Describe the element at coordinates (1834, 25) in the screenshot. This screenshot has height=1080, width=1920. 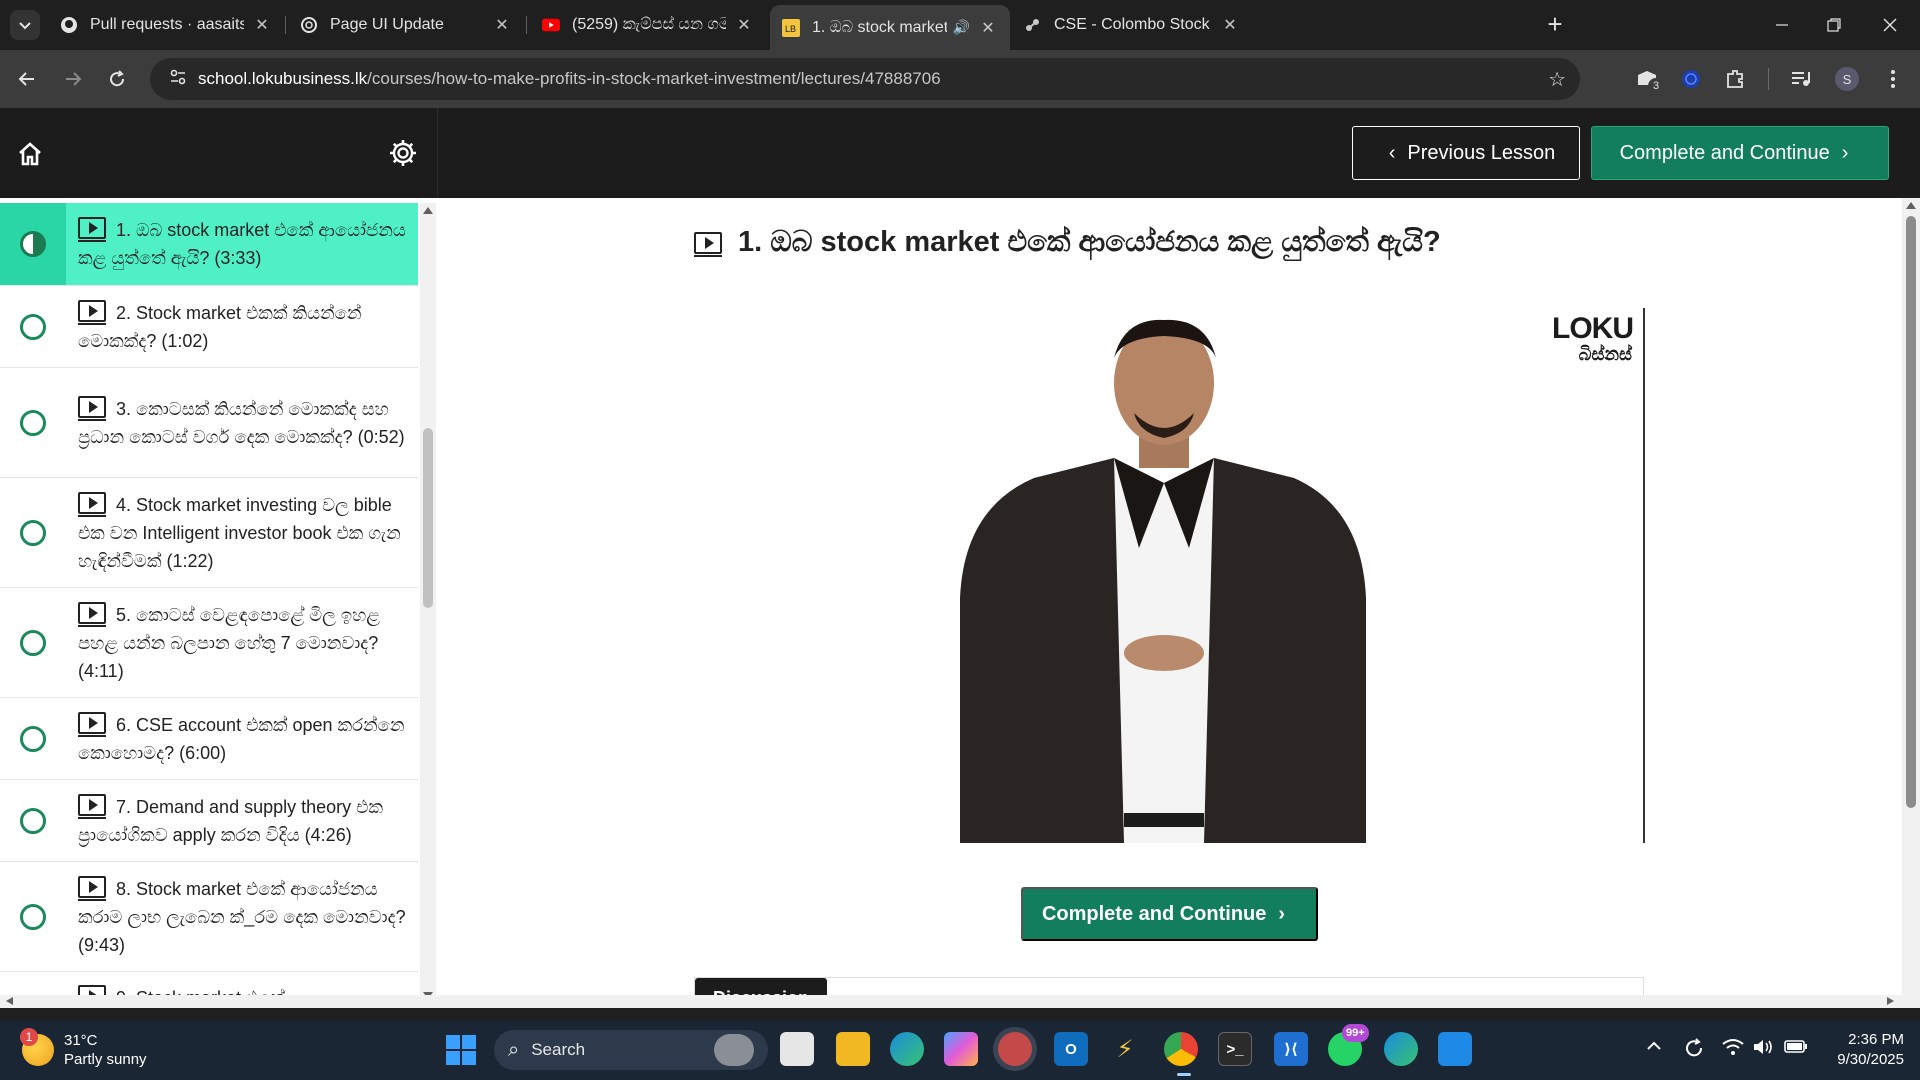
I see `restore-button` at that location.